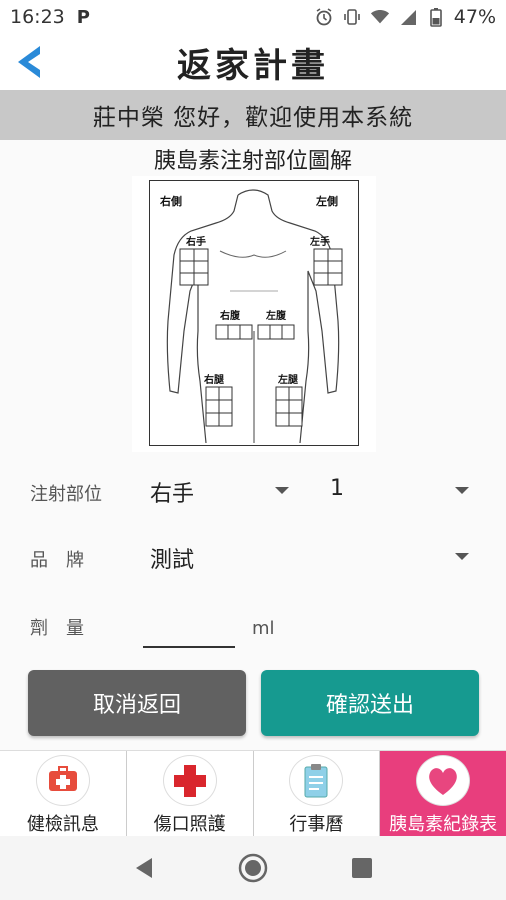  I want to click on page-title: 返家計畫, so click(253, 65).